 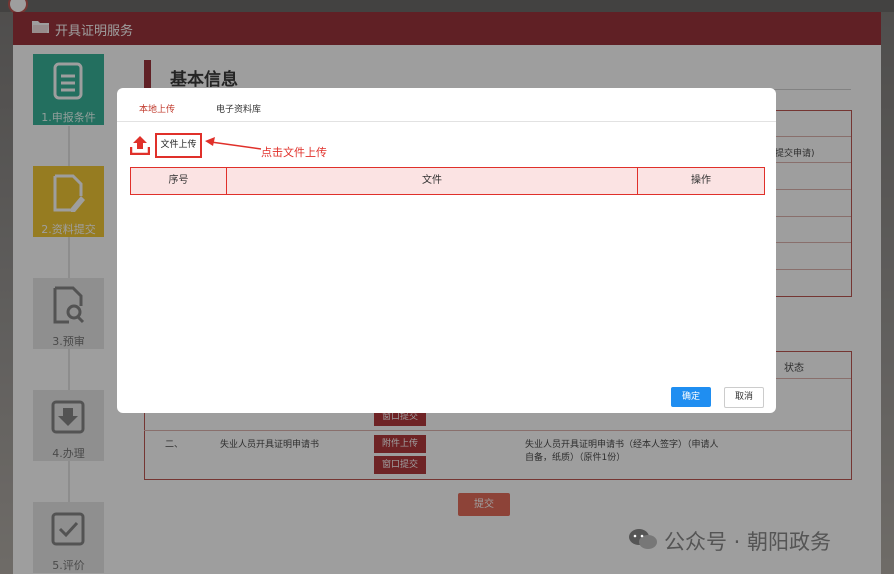 I want to click on cancel-button: 取消, so click(x=744, y=397).